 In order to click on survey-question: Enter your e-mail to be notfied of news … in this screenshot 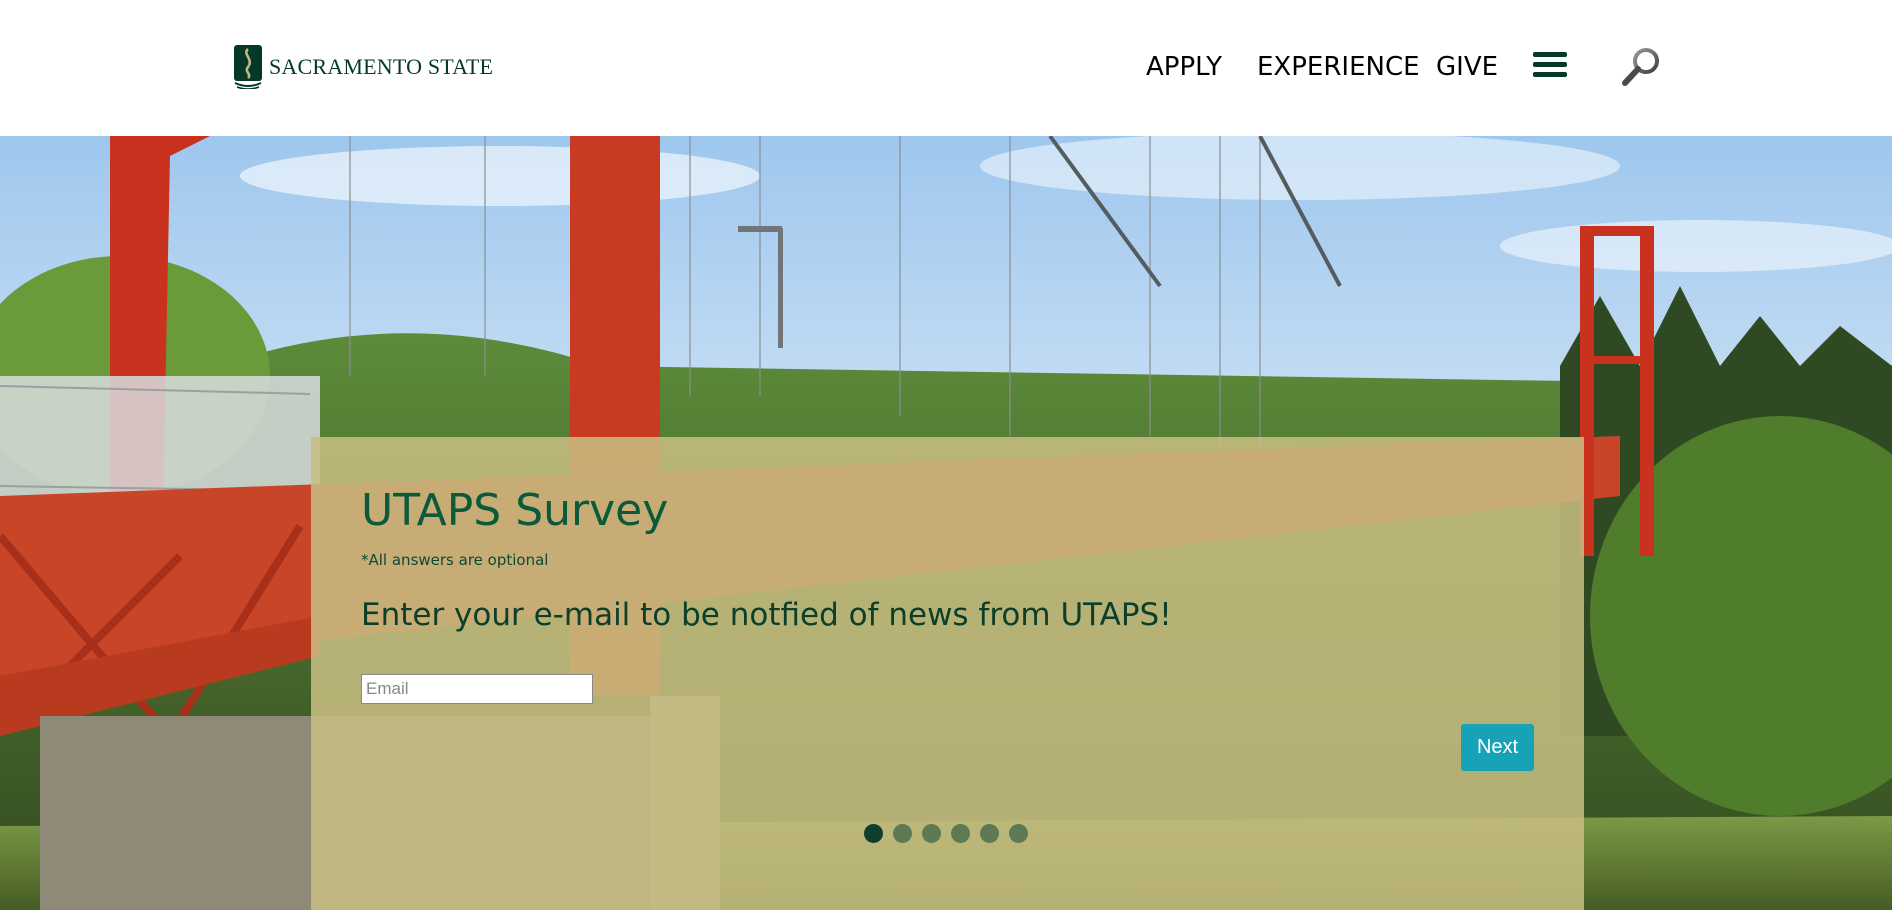, I will do `click(766, 615)`.